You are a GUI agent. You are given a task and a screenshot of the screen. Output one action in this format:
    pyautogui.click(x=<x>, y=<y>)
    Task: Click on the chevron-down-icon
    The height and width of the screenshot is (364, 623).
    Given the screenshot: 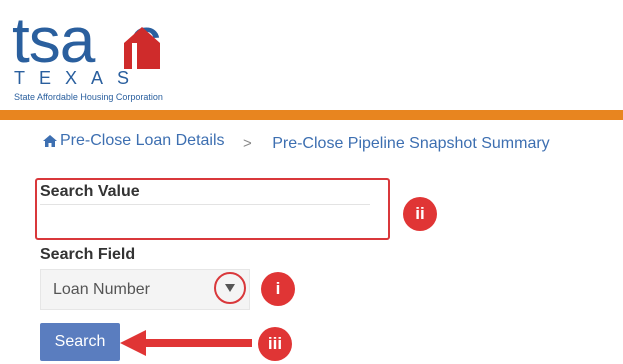 What is the action you would take?
    pyautogui.click(x=230, y=288)
    